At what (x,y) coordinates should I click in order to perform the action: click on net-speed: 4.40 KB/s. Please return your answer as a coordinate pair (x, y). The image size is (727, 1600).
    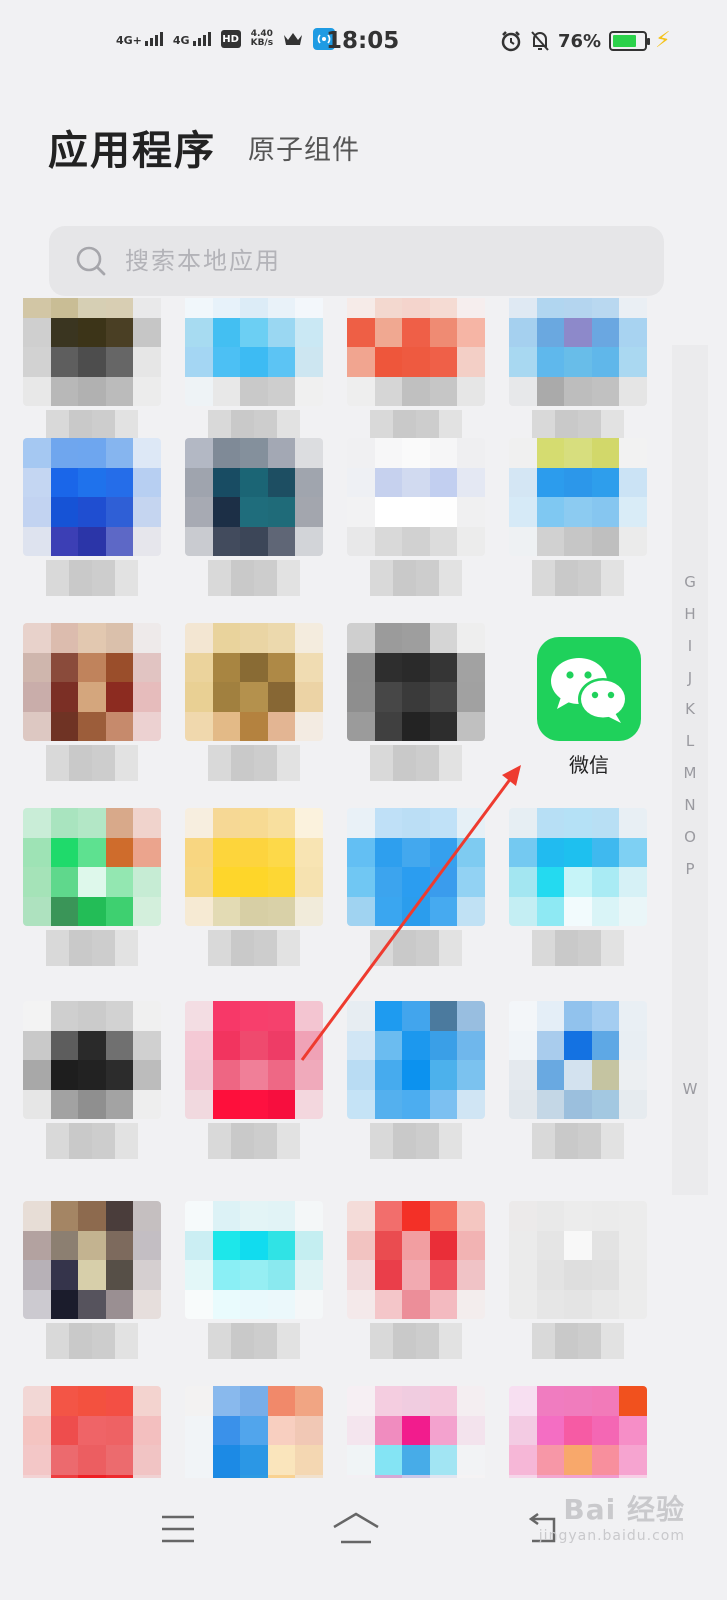
    Looking at the image, I should click on (262, 39).